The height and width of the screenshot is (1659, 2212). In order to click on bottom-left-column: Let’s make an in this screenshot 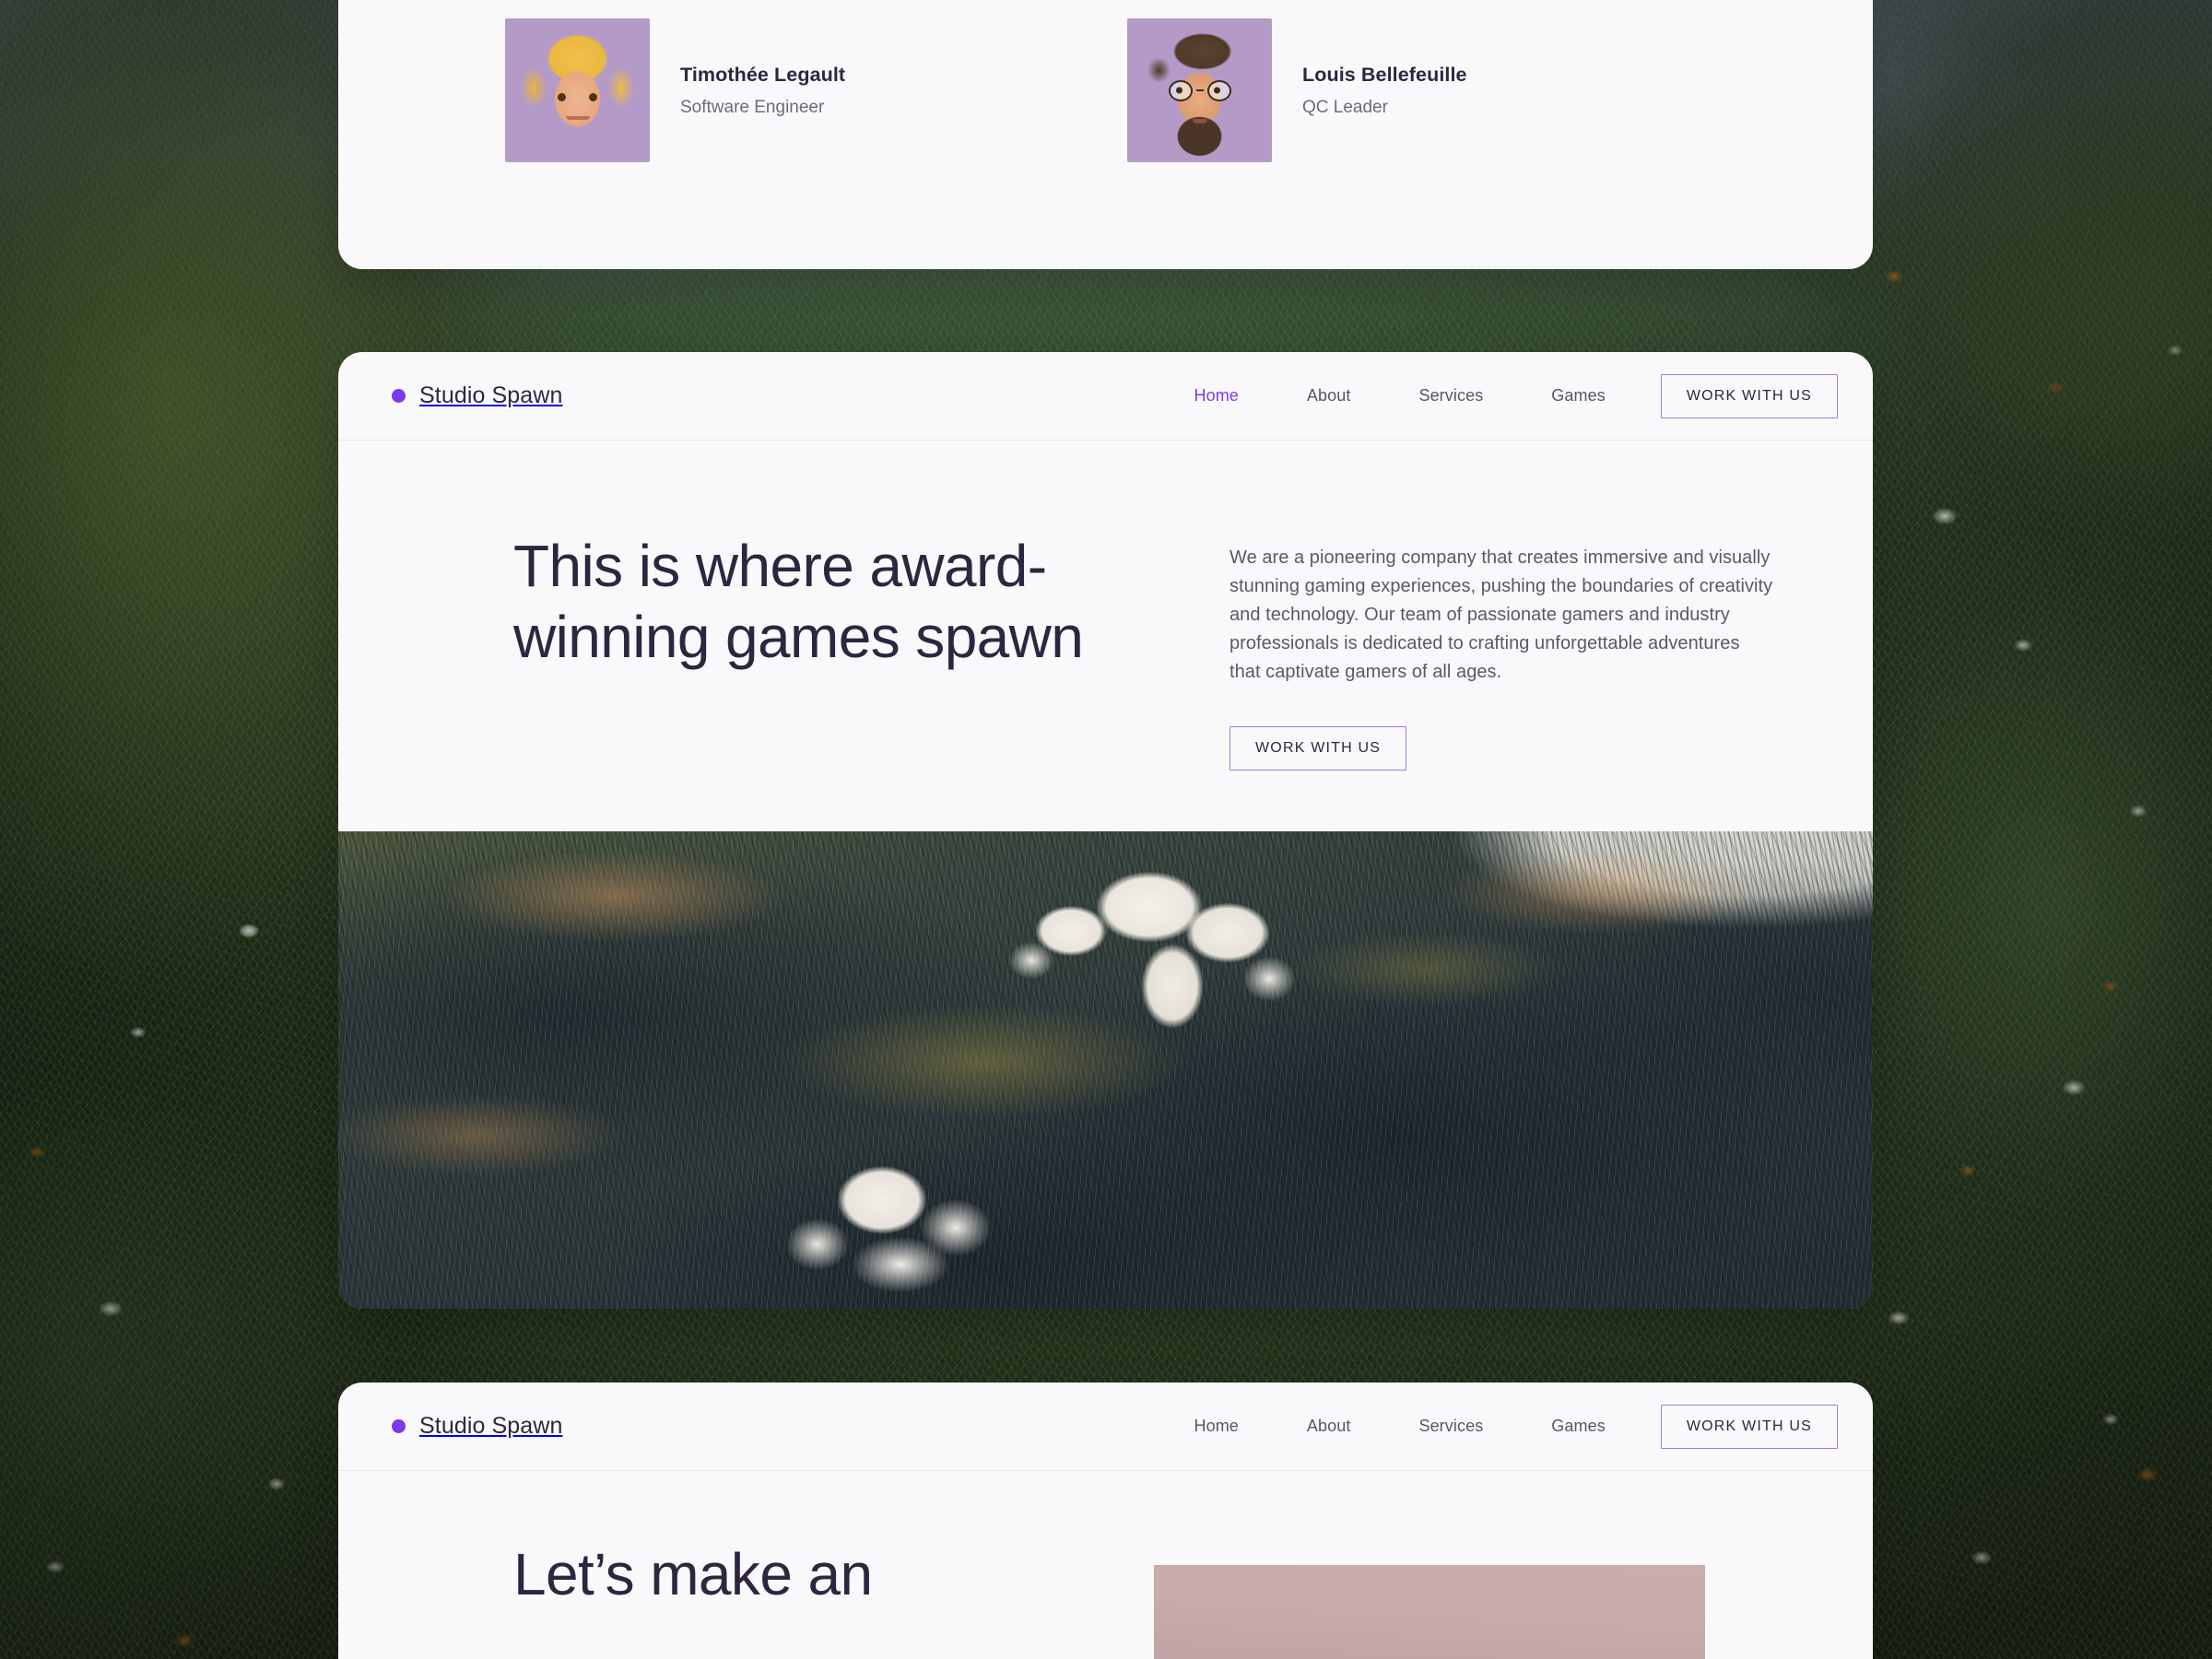, I will do `click(836, 1574)`.